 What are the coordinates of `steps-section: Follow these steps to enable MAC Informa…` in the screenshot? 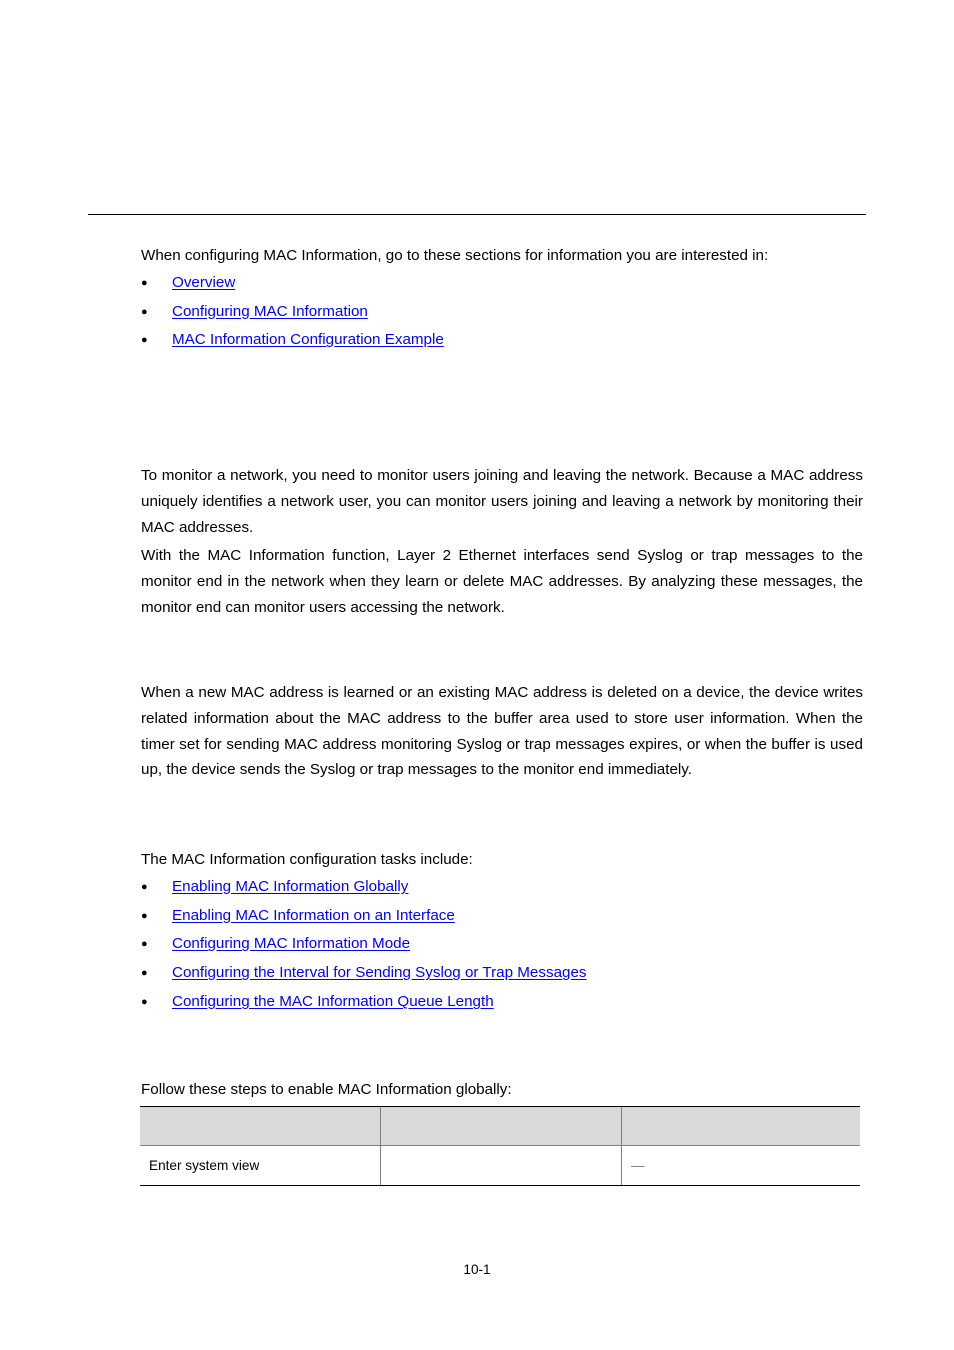 It's located at (502, 1090).